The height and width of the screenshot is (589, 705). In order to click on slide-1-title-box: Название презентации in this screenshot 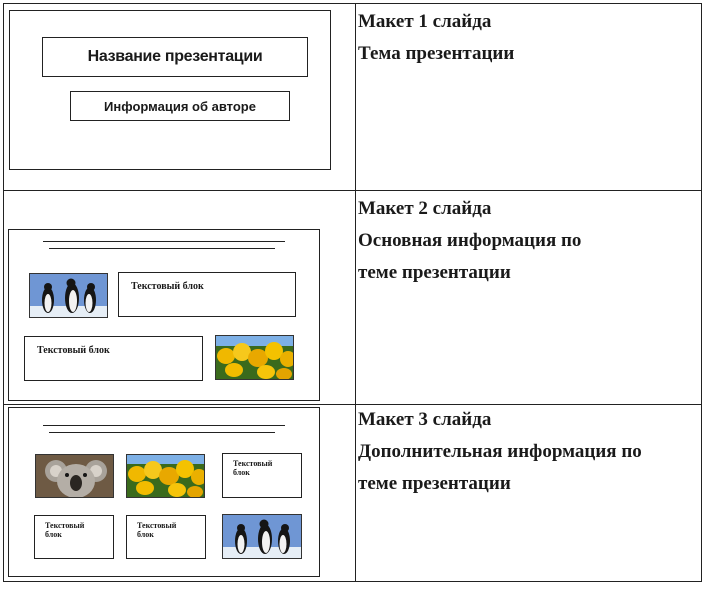, I will do `click(175, 57)`.